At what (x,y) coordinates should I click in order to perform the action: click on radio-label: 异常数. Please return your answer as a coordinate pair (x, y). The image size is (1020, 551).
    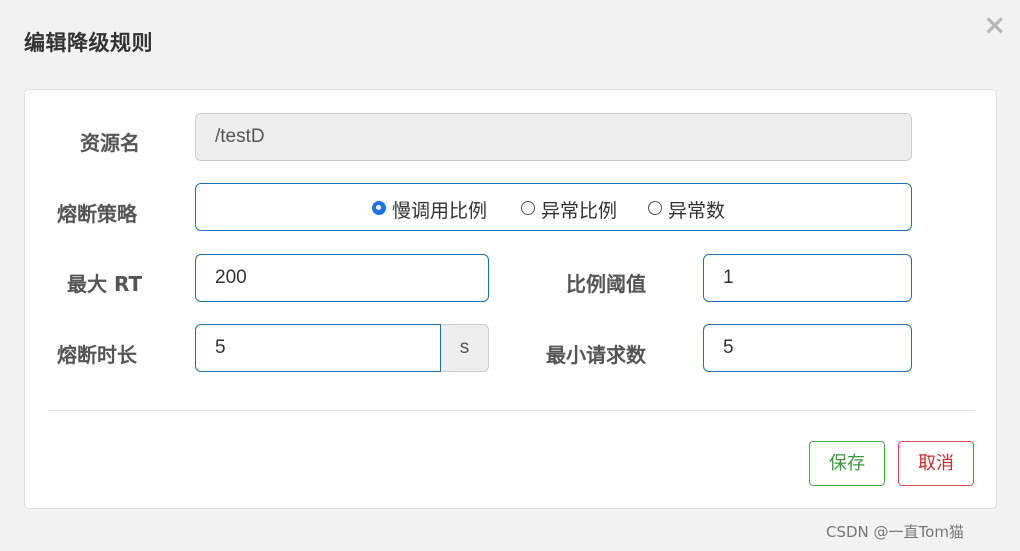
    Looking at the image, I should click on (697, 211).